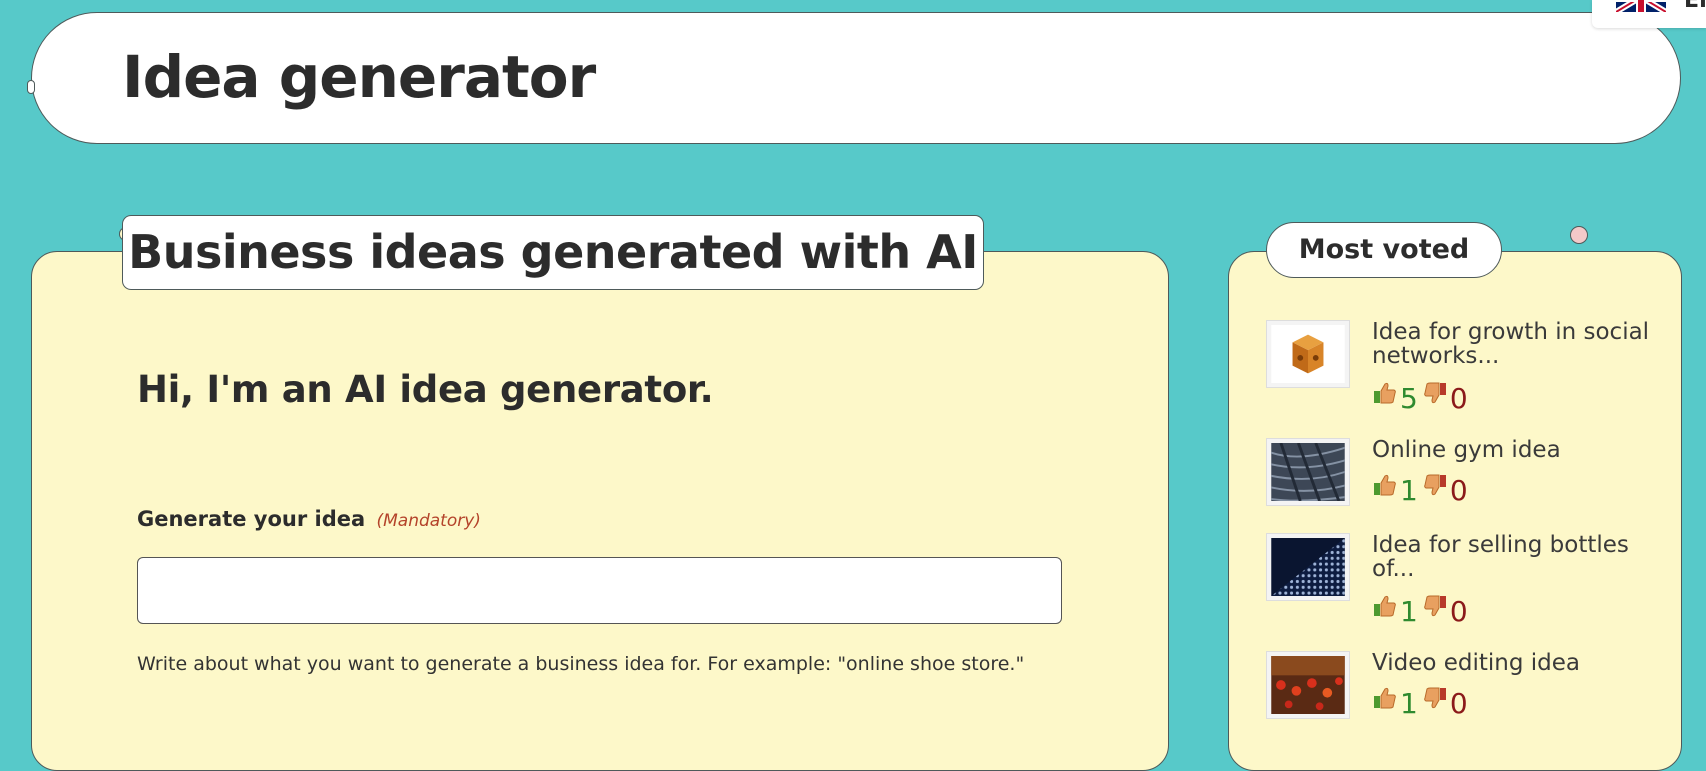 This screenshot has height=771, width=1706. I want to click on dark-feathers-image, so click(1308, 472).